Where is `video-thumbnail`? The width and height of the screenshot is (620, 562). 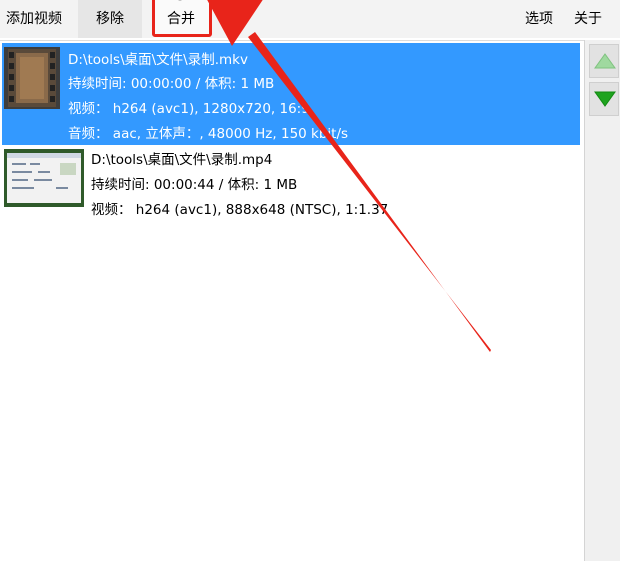 video-thumbnail is located at coordinates (44, 178).